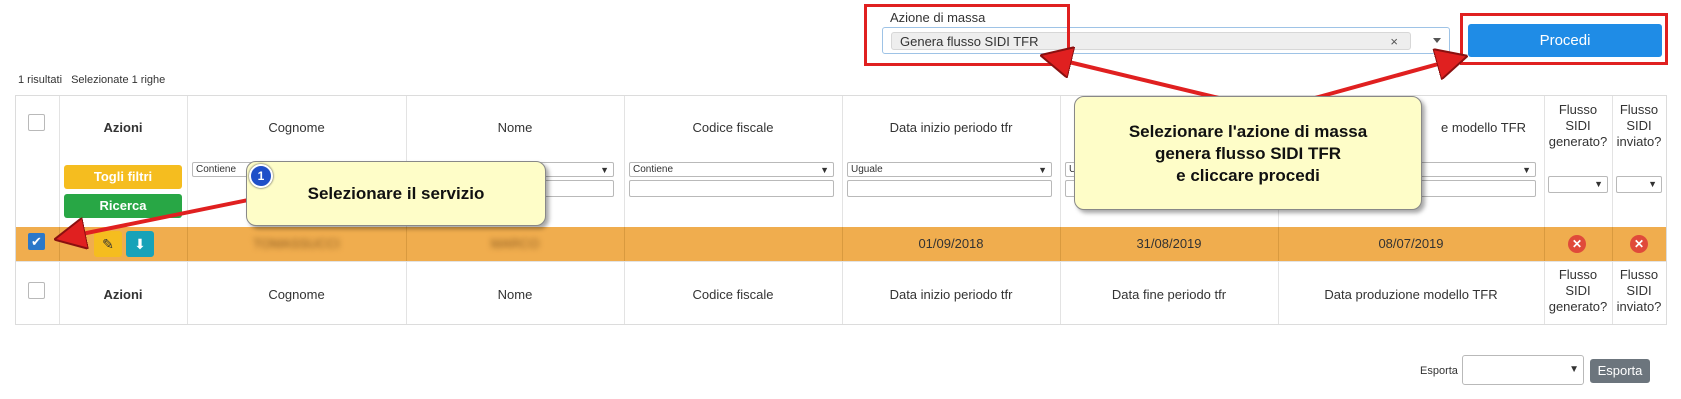 This screenshot has height=399, width=1681. I want to click on callout-servizio-text: Selezionare il servizio, so click(396, 193).